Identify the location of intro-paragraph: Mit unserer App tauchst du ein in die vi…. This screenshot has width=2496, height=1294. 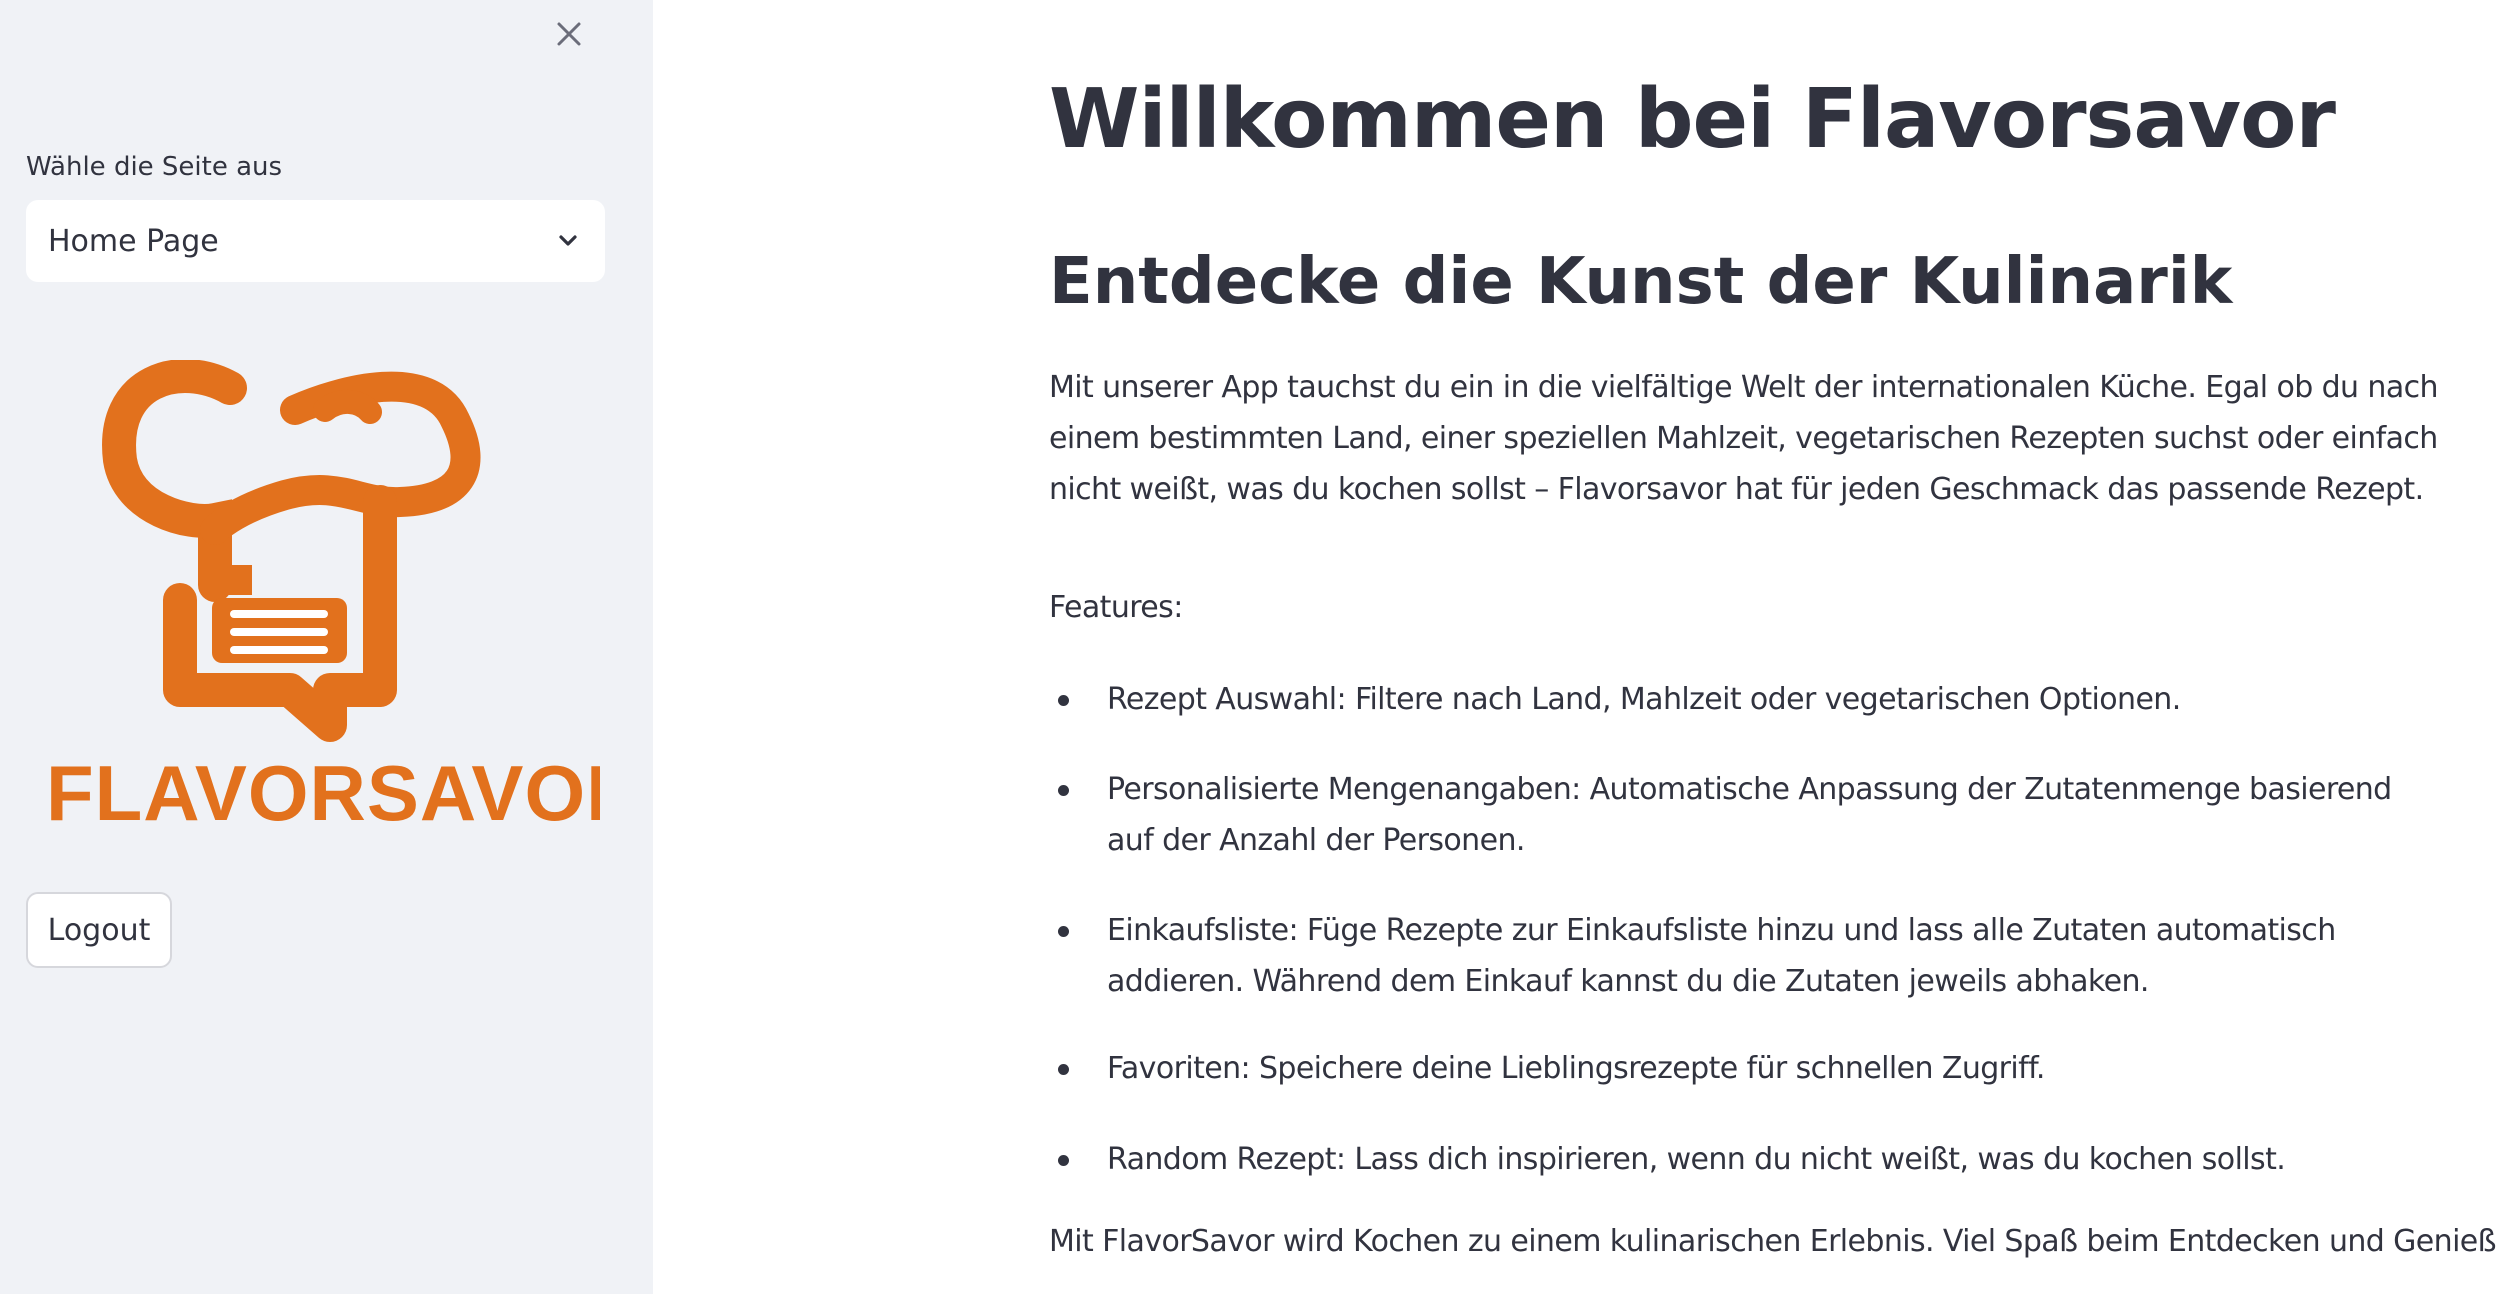
(1744, 438).